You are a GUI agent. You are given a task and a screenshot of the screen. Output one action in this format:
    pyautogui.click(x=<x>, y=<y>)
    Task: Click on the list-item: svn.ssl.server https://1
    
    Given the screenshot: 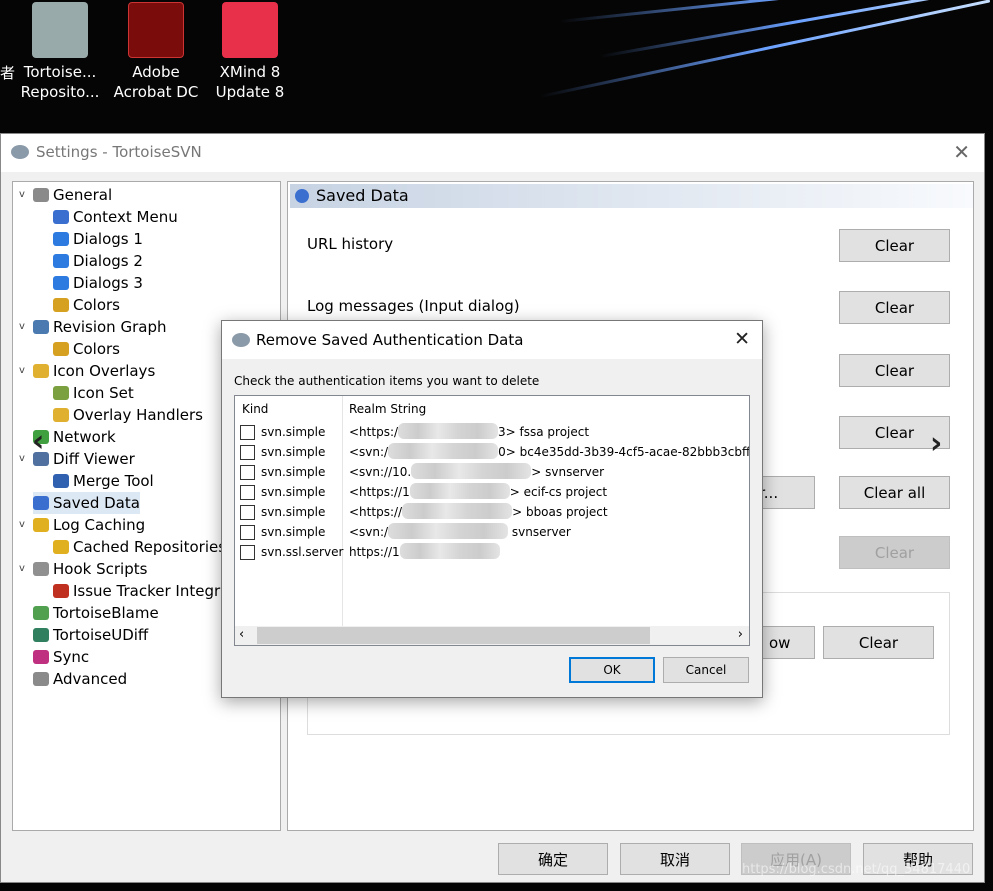 What is the action you would take?
    pyautogui.click(x=492, y=552)
    